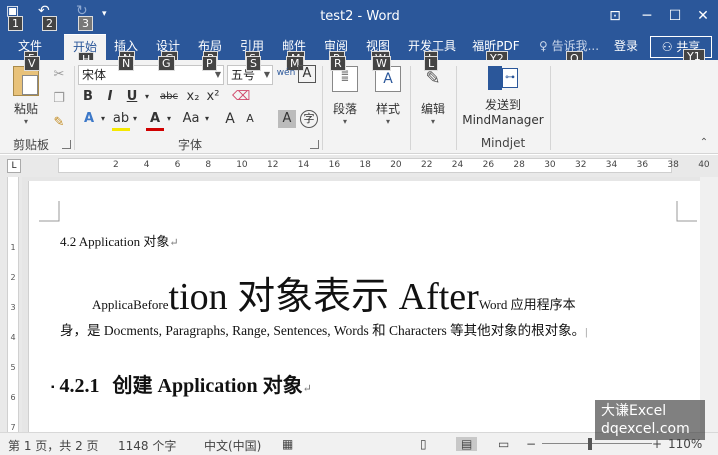 The height and width of the screenshot is (455, 718). What do you see at coordinates (384, 165) in the screenshot?
I see `horizontal-ruler: 2 4 6 8 10 12 14 16 18 20 22 24 26 28 30 32 34 36 38 40` at bounding box center [384, 165].